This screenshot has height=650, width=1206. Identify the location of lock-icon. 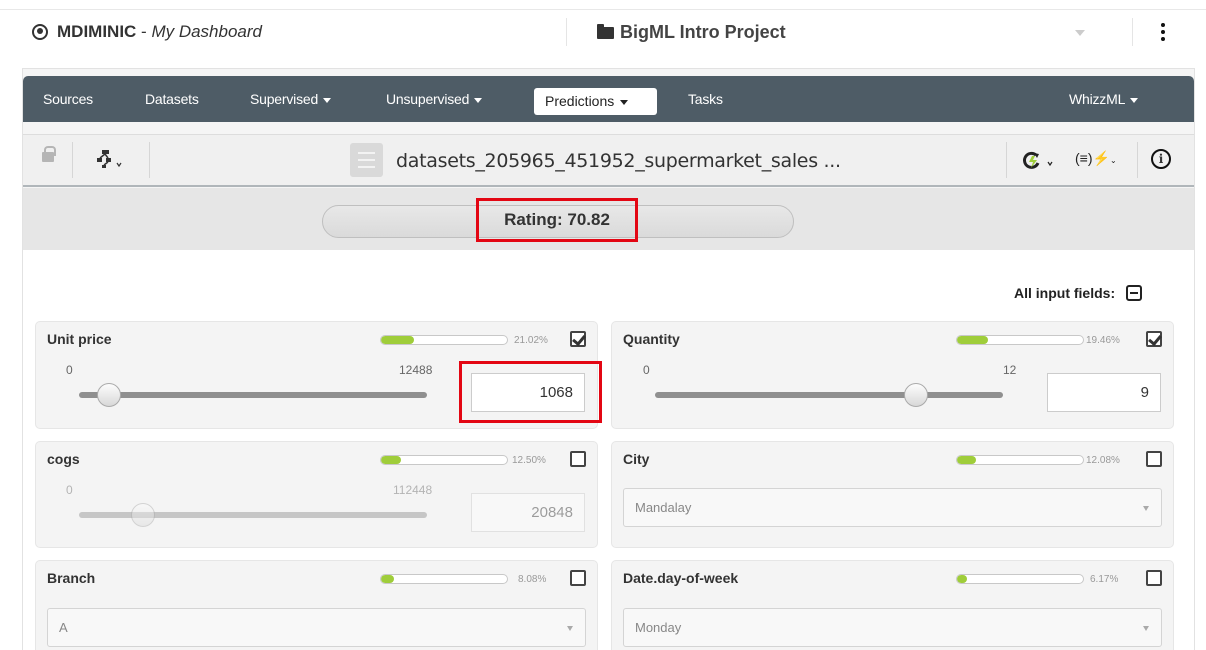
(49, 154).